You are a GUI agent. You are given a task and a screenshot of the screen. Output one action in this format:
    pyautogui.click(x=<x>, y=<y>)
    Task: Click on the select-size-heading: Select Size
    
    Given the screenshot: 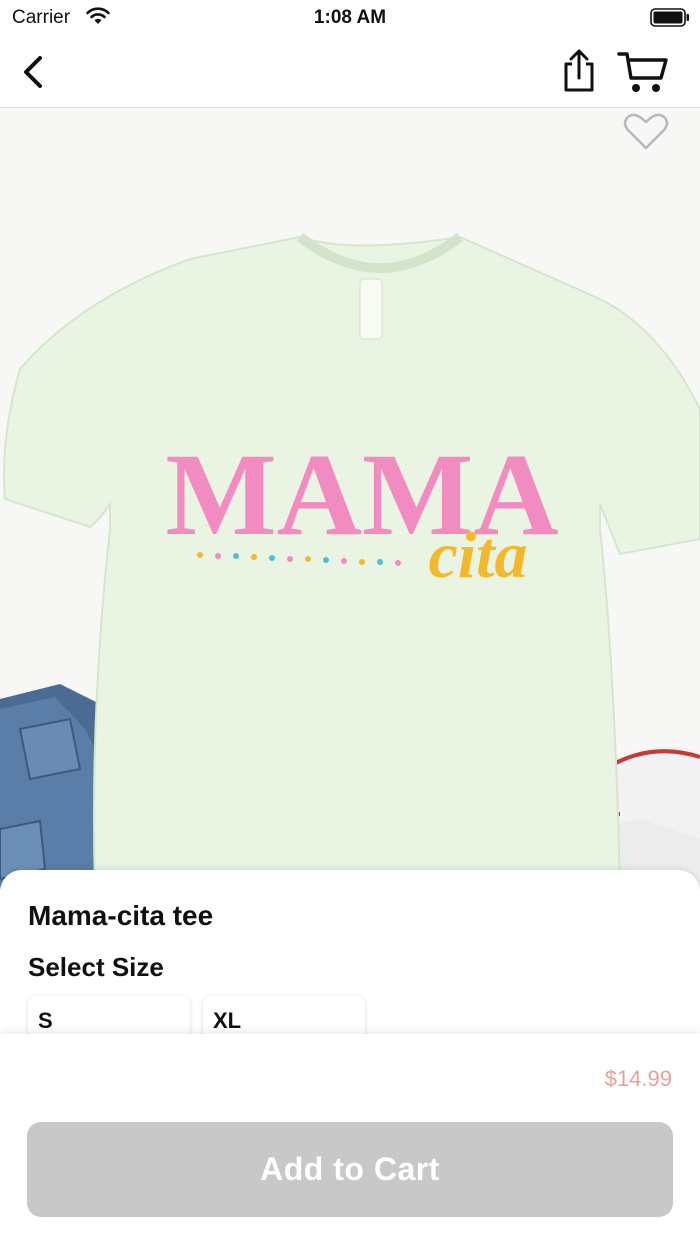 What is the action you would take?
    pyautogui.click(x=96, y=967)
    